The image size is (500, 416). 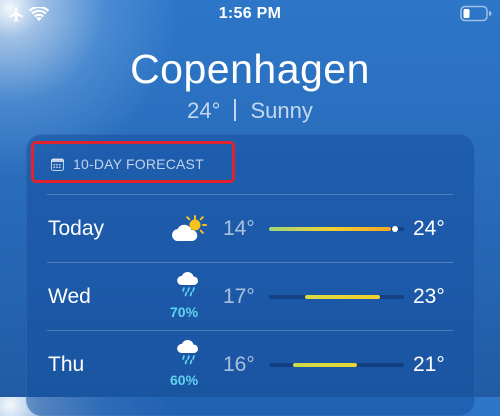 I want to click on day-label: Wed, so click(x=69, y=296).